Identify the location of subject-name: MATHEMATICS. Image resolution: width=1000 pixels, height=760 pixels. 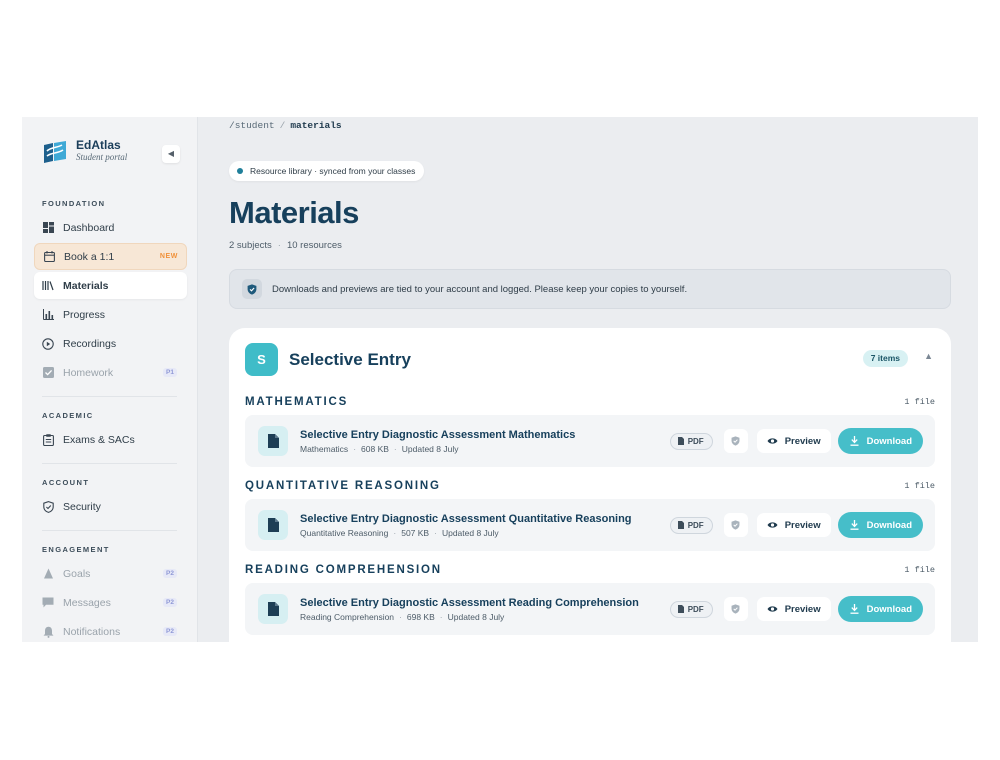
(297, 402).